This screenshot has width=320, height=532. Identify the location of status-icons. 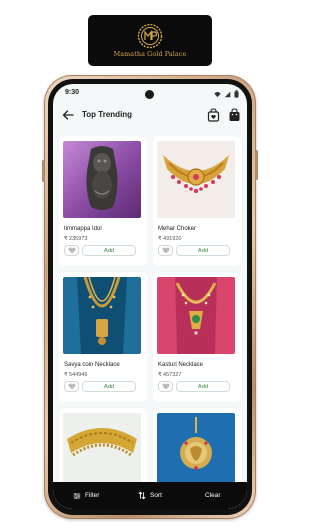
(226, 94).